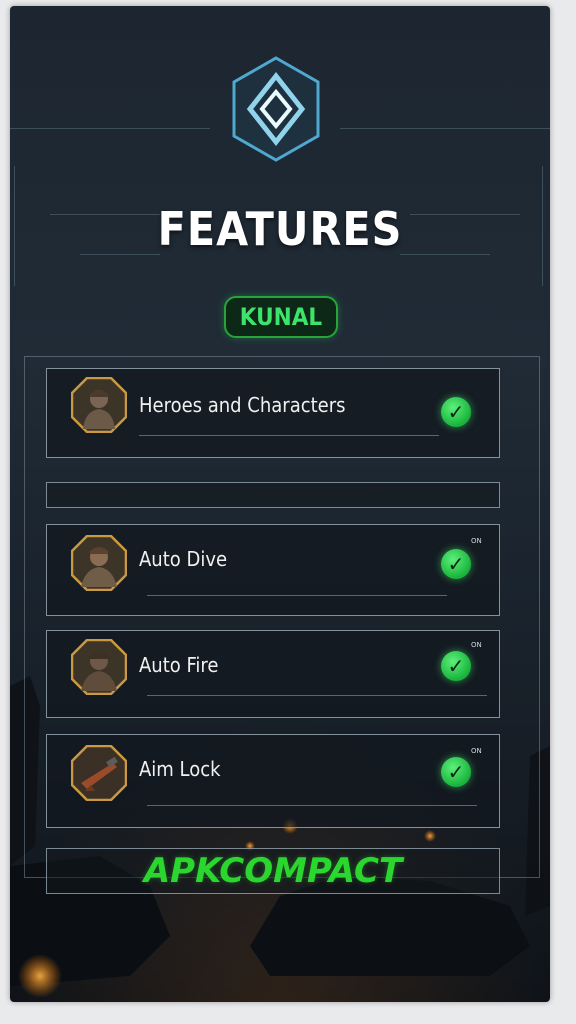 This screenshot has height=1024, width=576. I want to click on brand-bar: APKCOMPACT, so click(273, 871).